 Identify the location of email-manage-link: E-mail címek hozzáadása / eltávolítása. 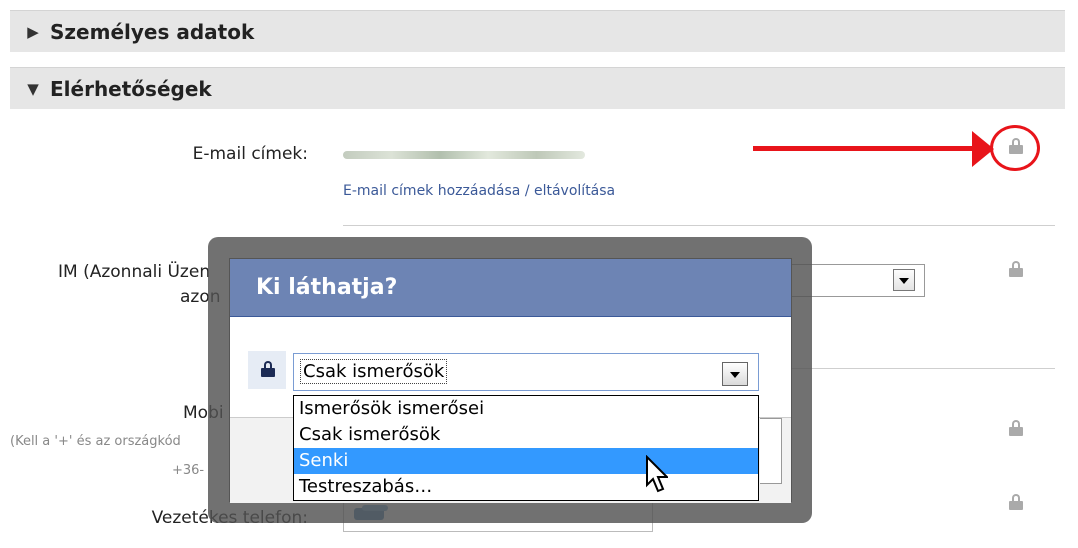
(479, 191).